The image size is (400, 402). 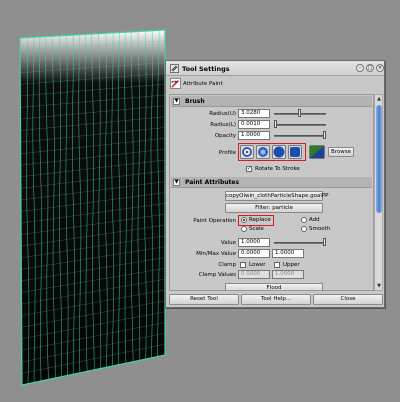 I want to click on medium-brush-icon, so click(x=263, y=152).